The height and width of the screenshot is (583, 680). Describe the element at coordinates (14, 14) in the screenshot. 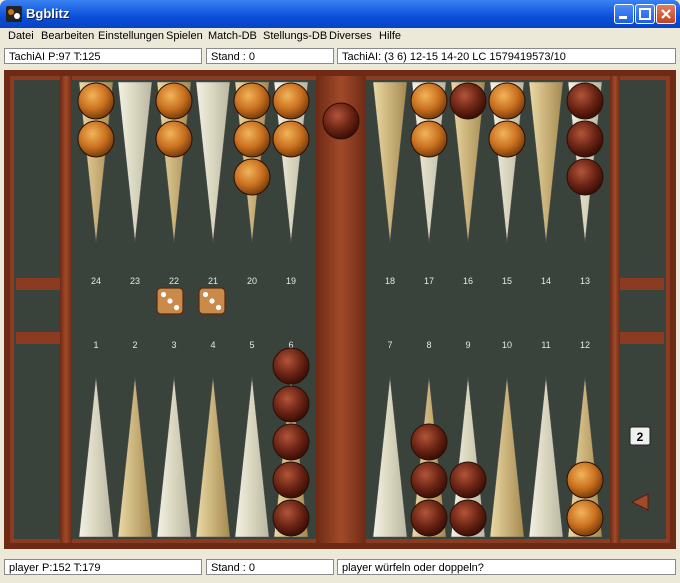

I see `app-icon` at that location.